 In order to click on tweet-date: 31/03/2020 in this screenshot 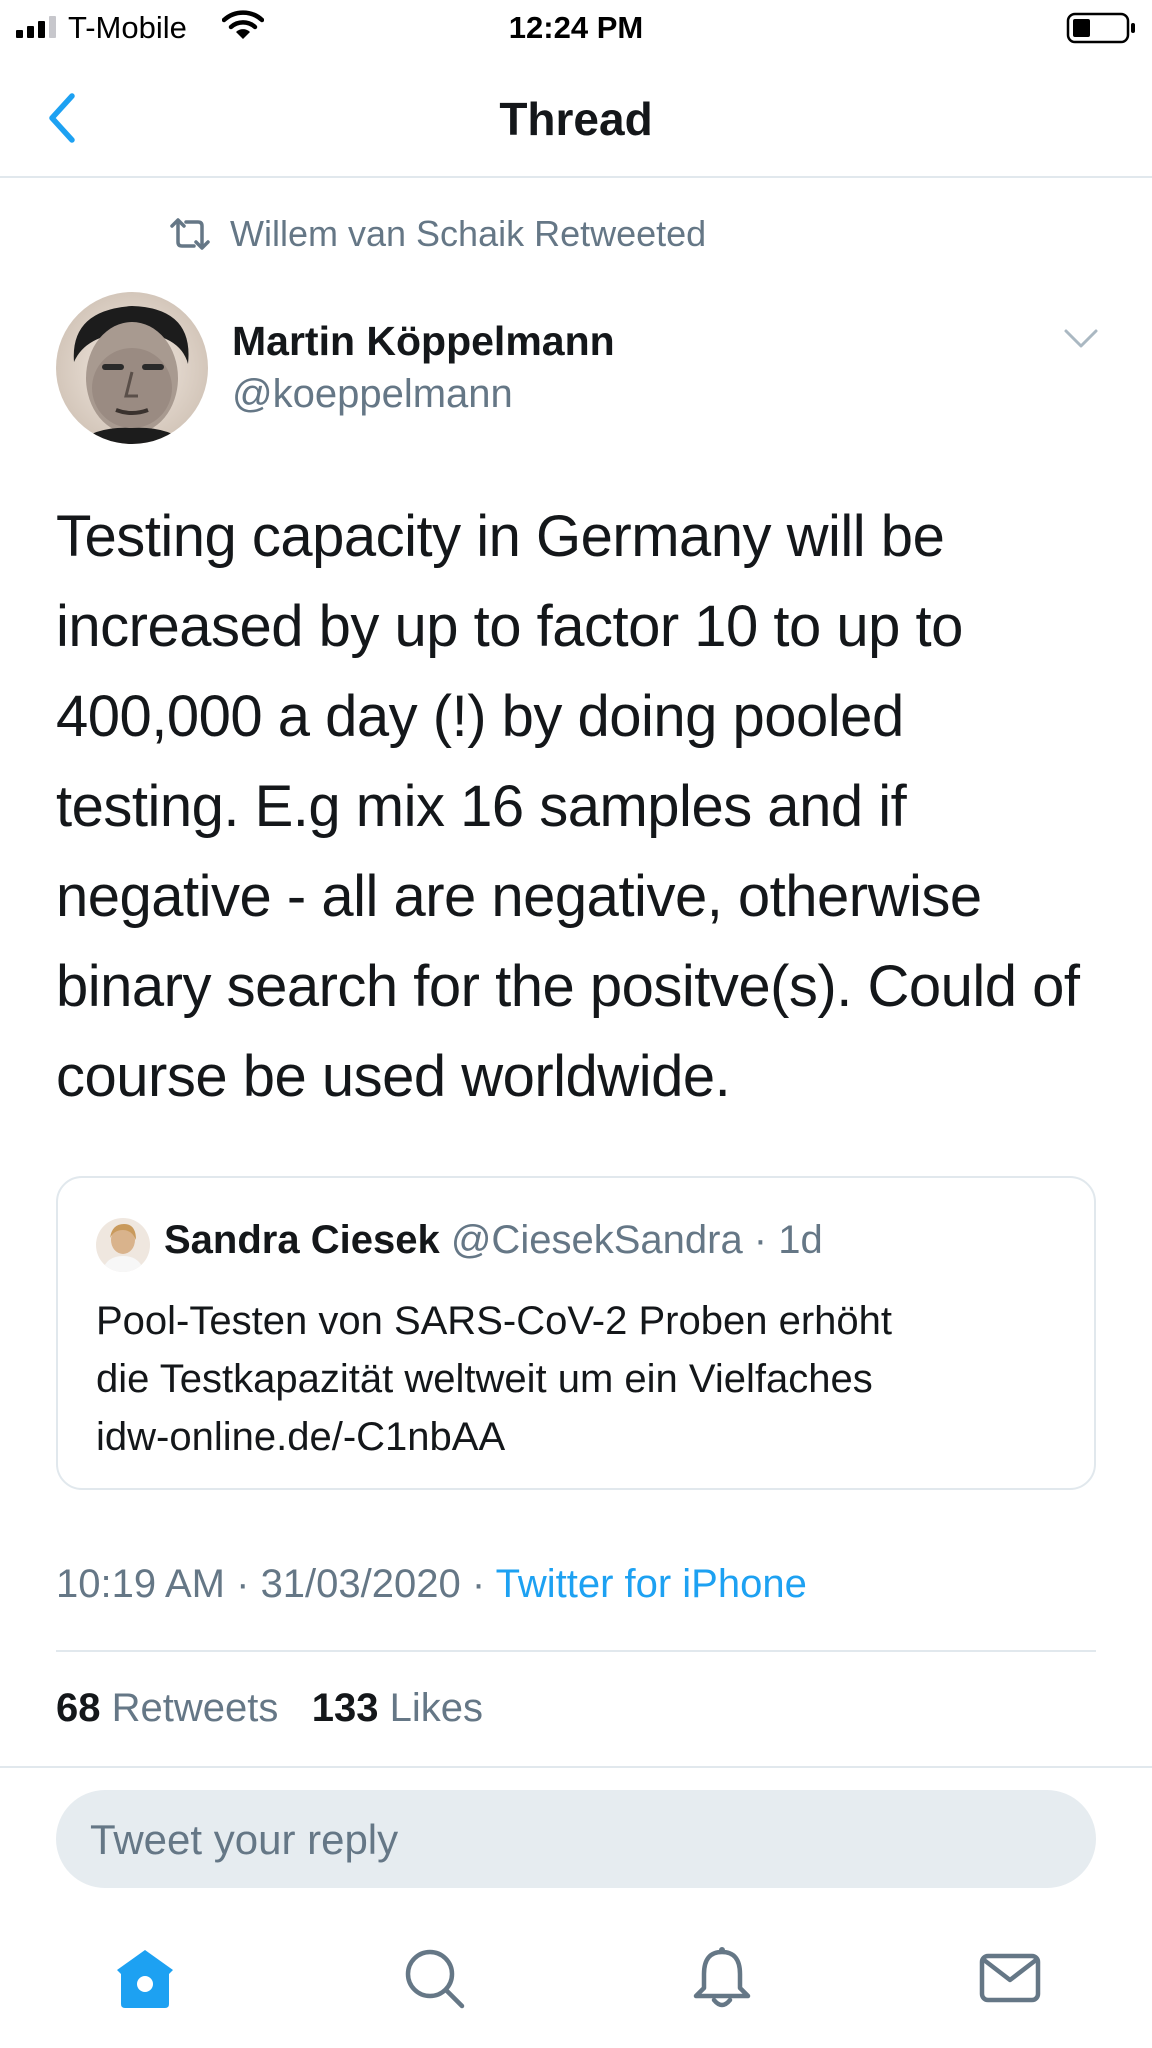, I will do `click(360, 1584)`.